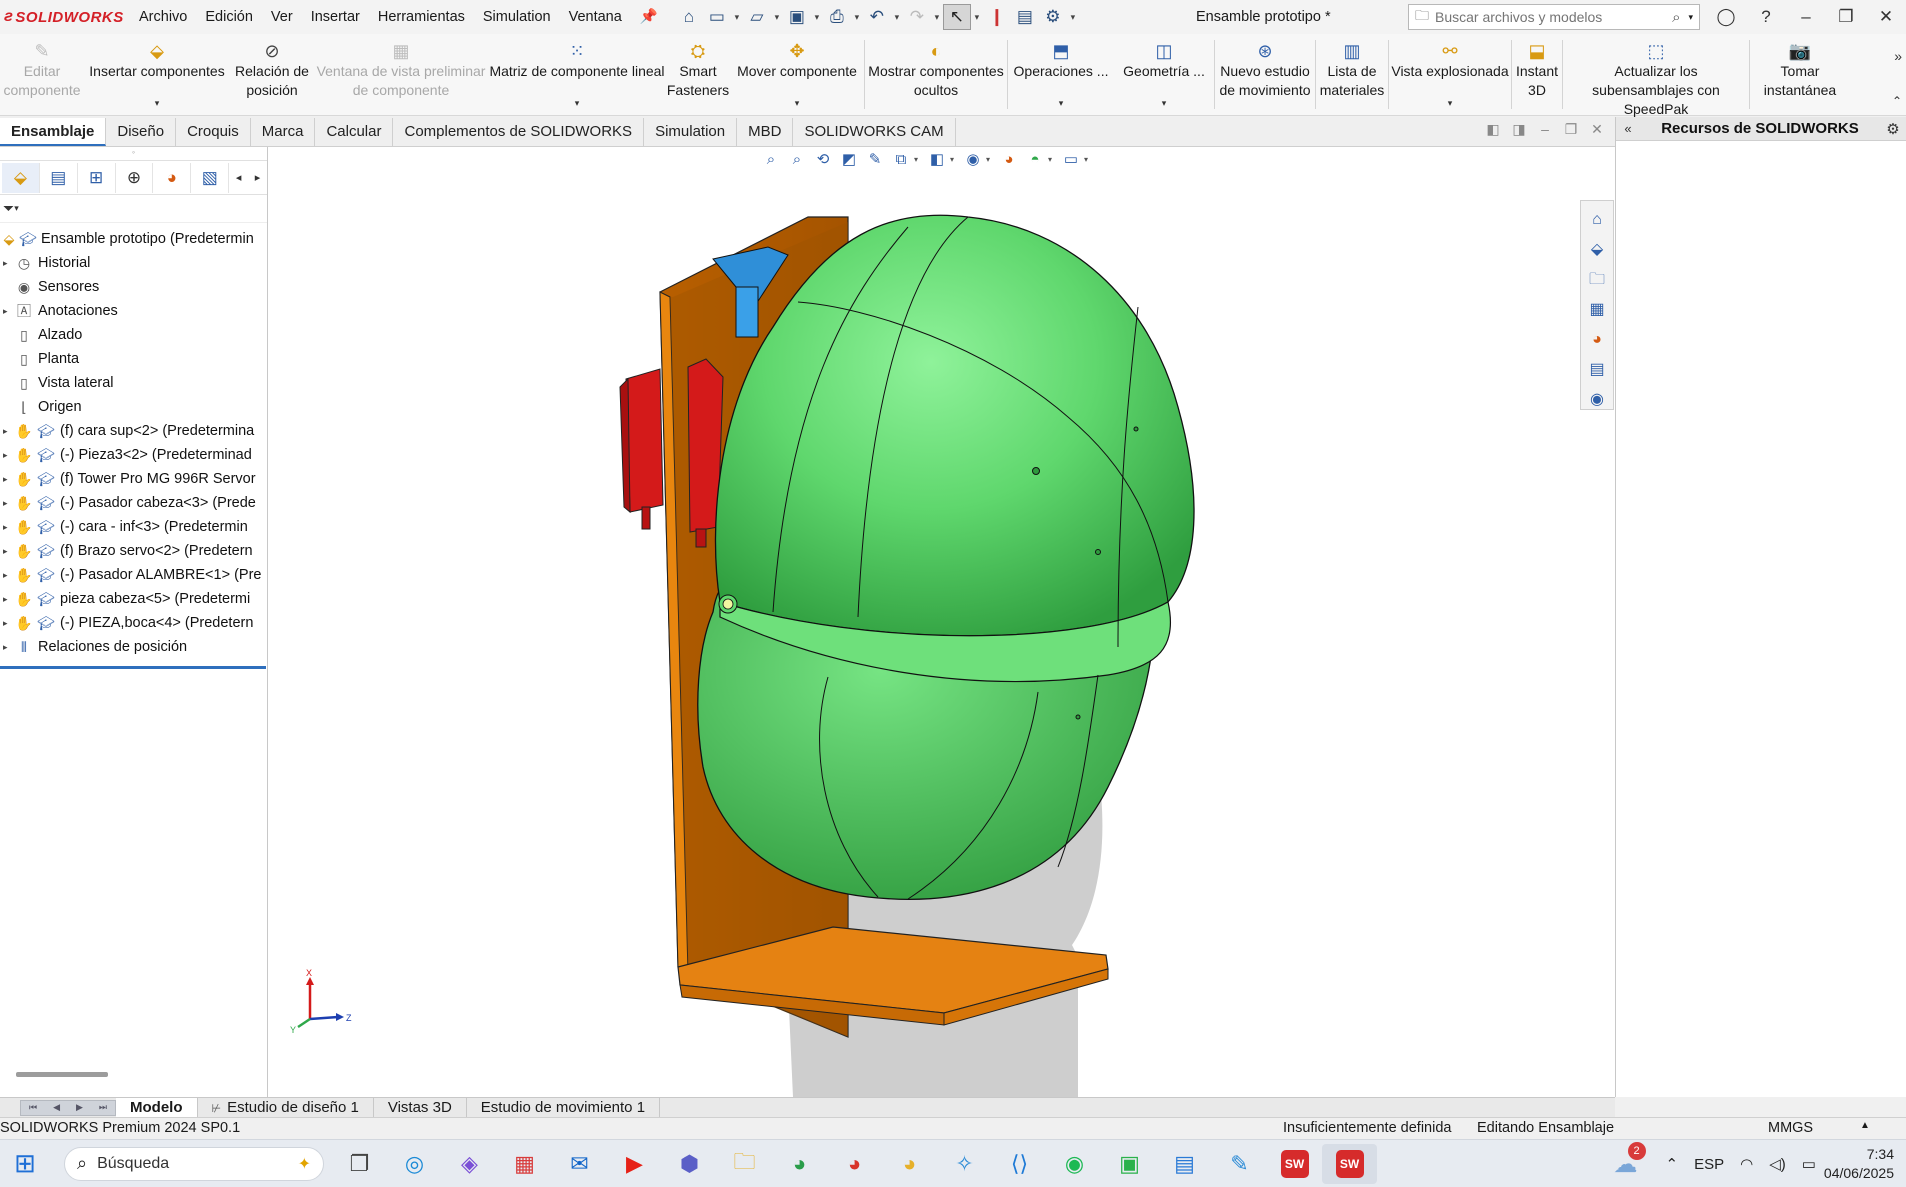 This screenshot has height=1187, width=1906. I want to click on search-icon: ⌕, so click(1676, 17).